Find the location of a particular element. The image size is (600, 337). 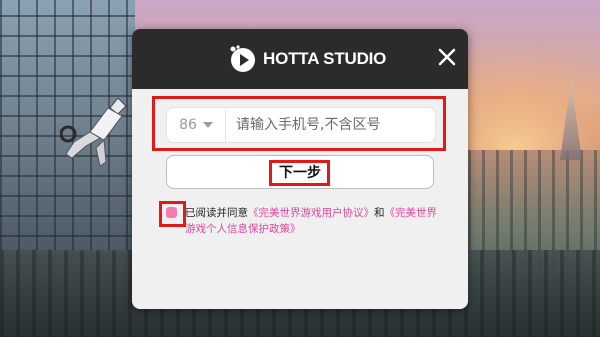

country-code-value: 86 is located at coordinates (188, 125).